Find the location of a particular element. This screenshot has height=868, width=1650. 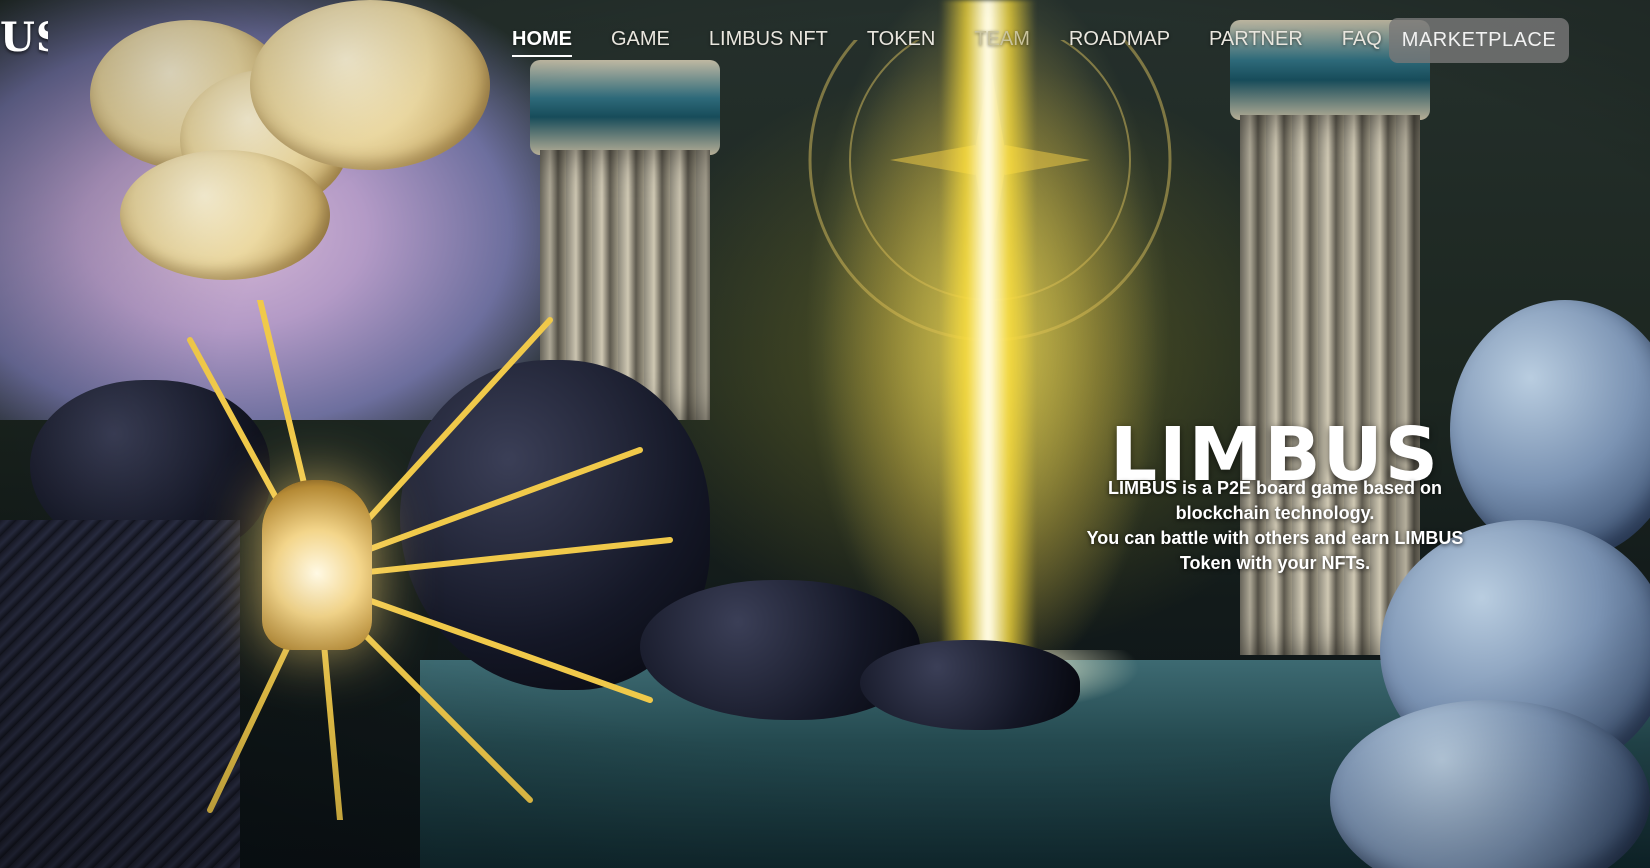

brand-logo-clip: US is located at coordinates (24, 30).